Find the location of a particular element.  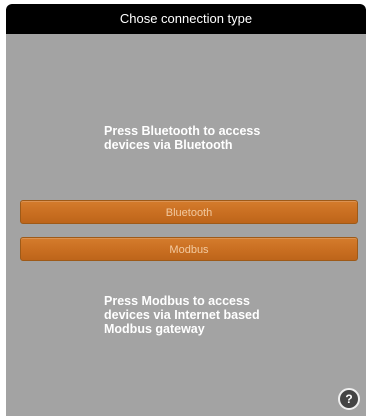

question-mark-icon: ? is located at coordinates (349, 399).